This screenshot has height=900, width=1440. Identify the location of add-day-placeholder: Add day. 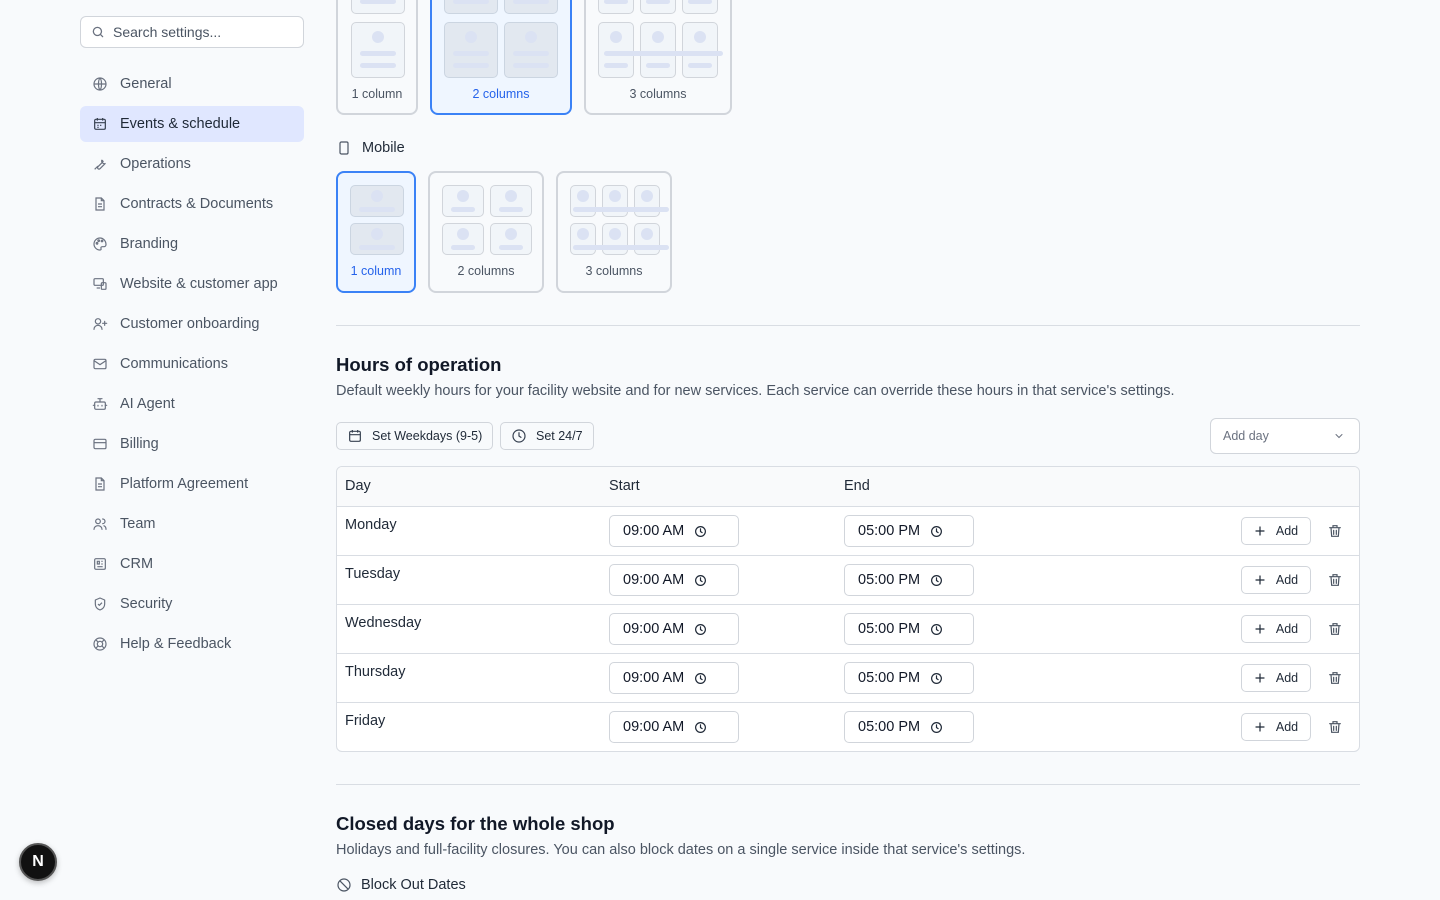
(1246, 436).